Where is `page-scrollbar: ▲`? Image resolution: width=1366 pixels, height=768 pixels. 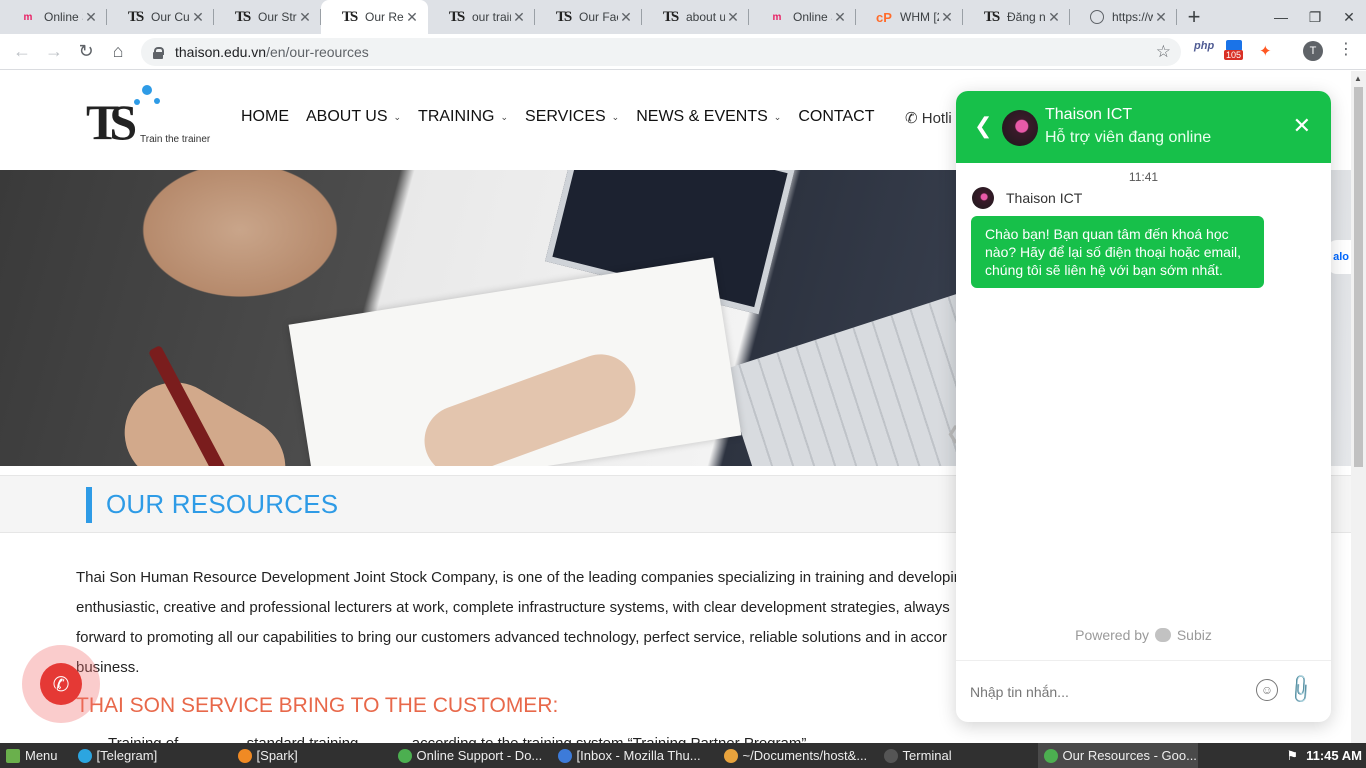 page-scrollbar: ▲ is located at coordinates (1358, 407).